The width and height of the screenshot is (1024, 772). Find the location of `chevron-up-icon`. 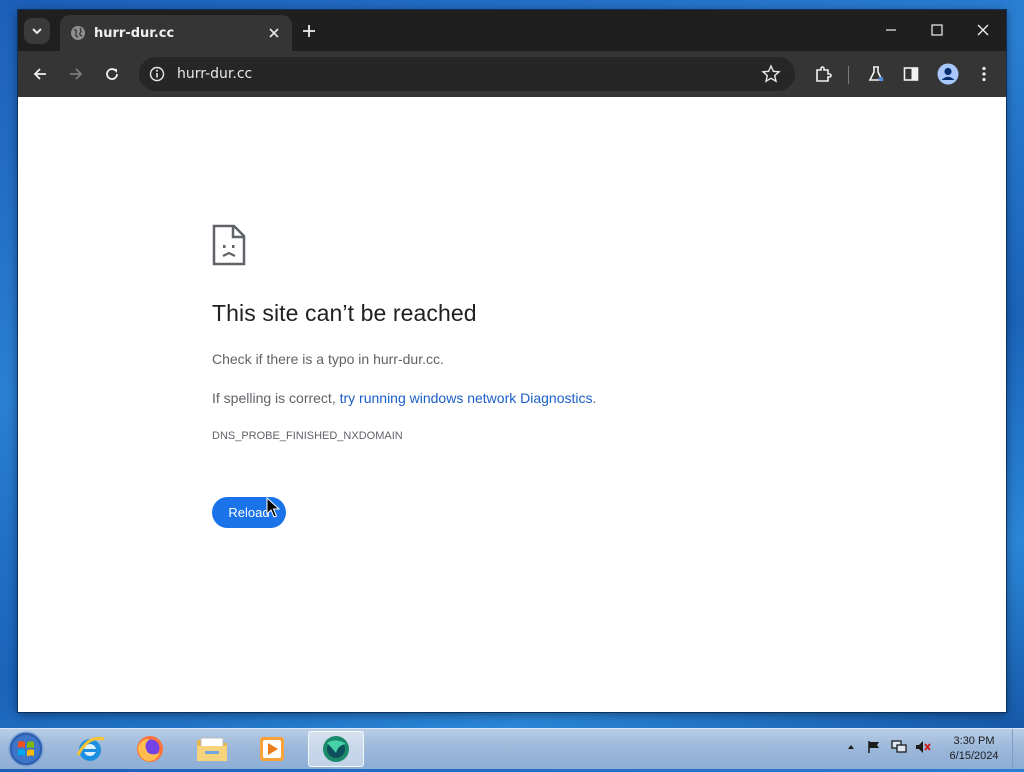

chevron-up-icon is located at coordinates (851, 747).